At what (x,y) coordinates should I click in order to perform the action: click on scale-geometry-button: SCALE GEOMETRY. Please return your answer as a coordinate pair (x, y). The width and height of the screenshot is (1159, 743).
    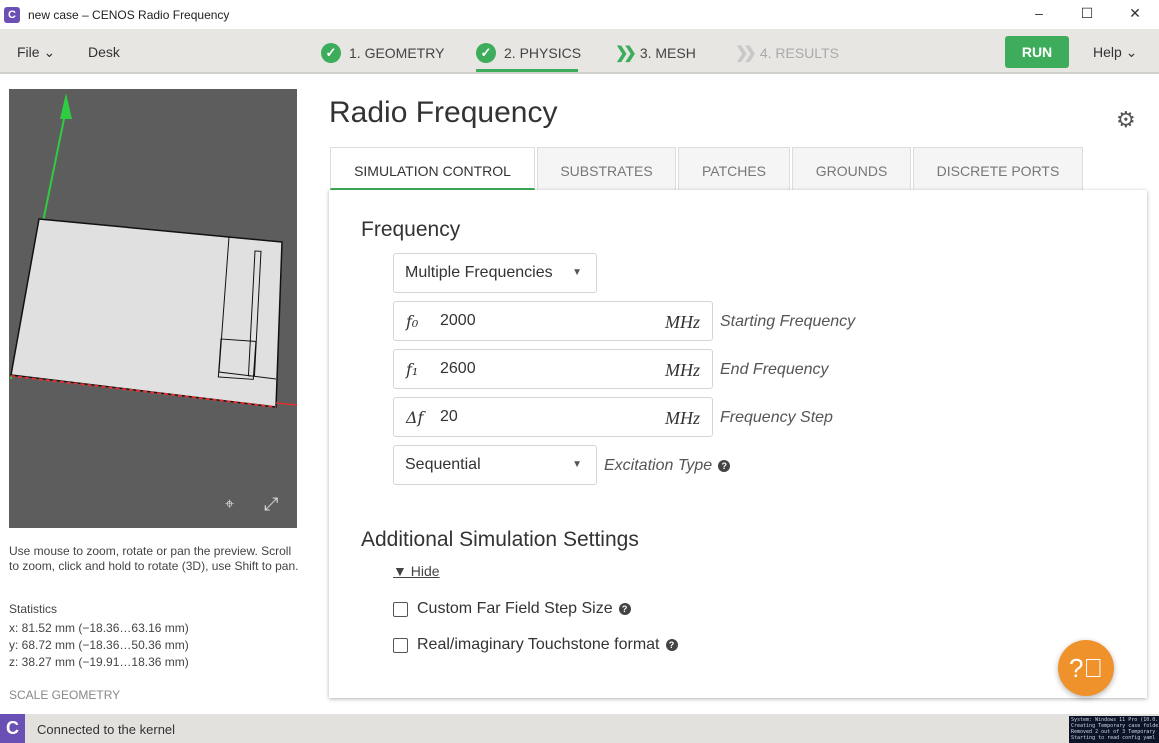
    Looking at the image, I should click on (64, 695).